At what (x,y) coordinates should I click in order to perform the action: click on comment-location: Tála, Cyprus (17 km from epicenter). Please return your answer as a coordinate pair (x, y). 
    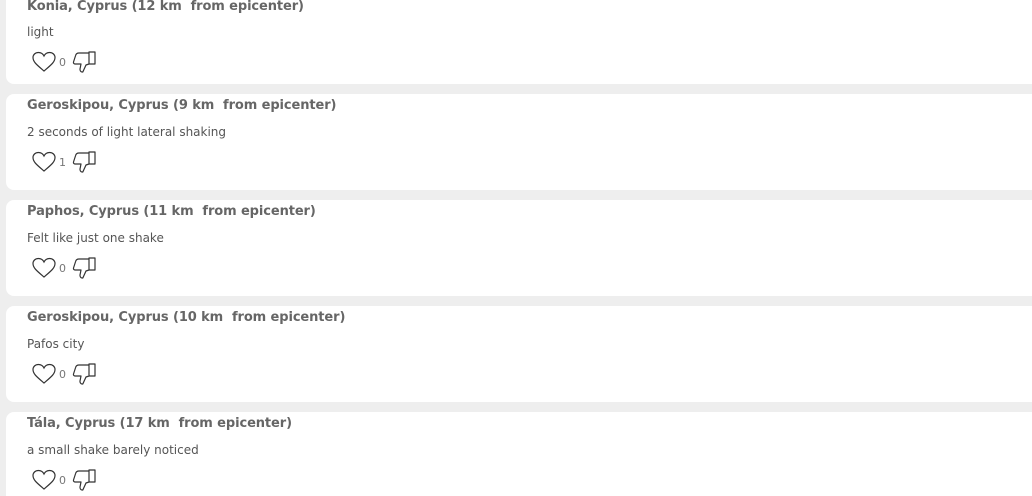
    Looking at the image, I should click on (159, 423).